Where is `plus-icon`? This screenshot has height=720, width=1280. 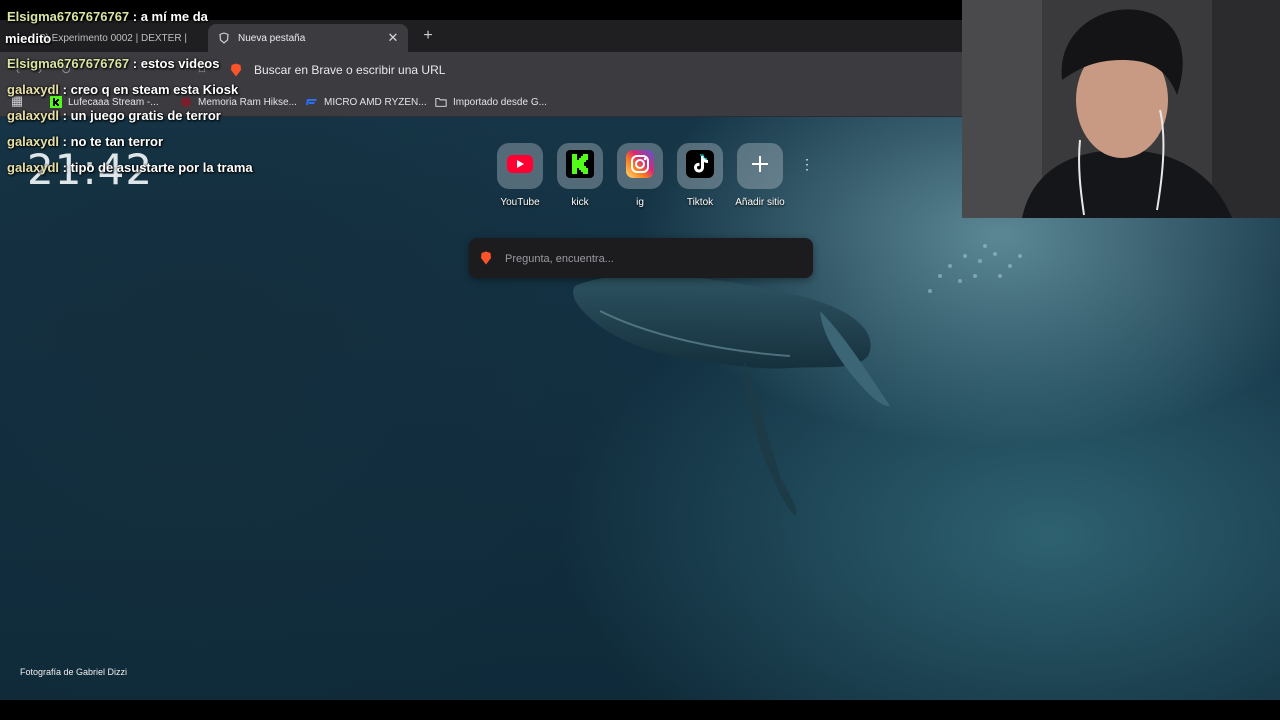
plus-icon is located at coordinates (760, 166).